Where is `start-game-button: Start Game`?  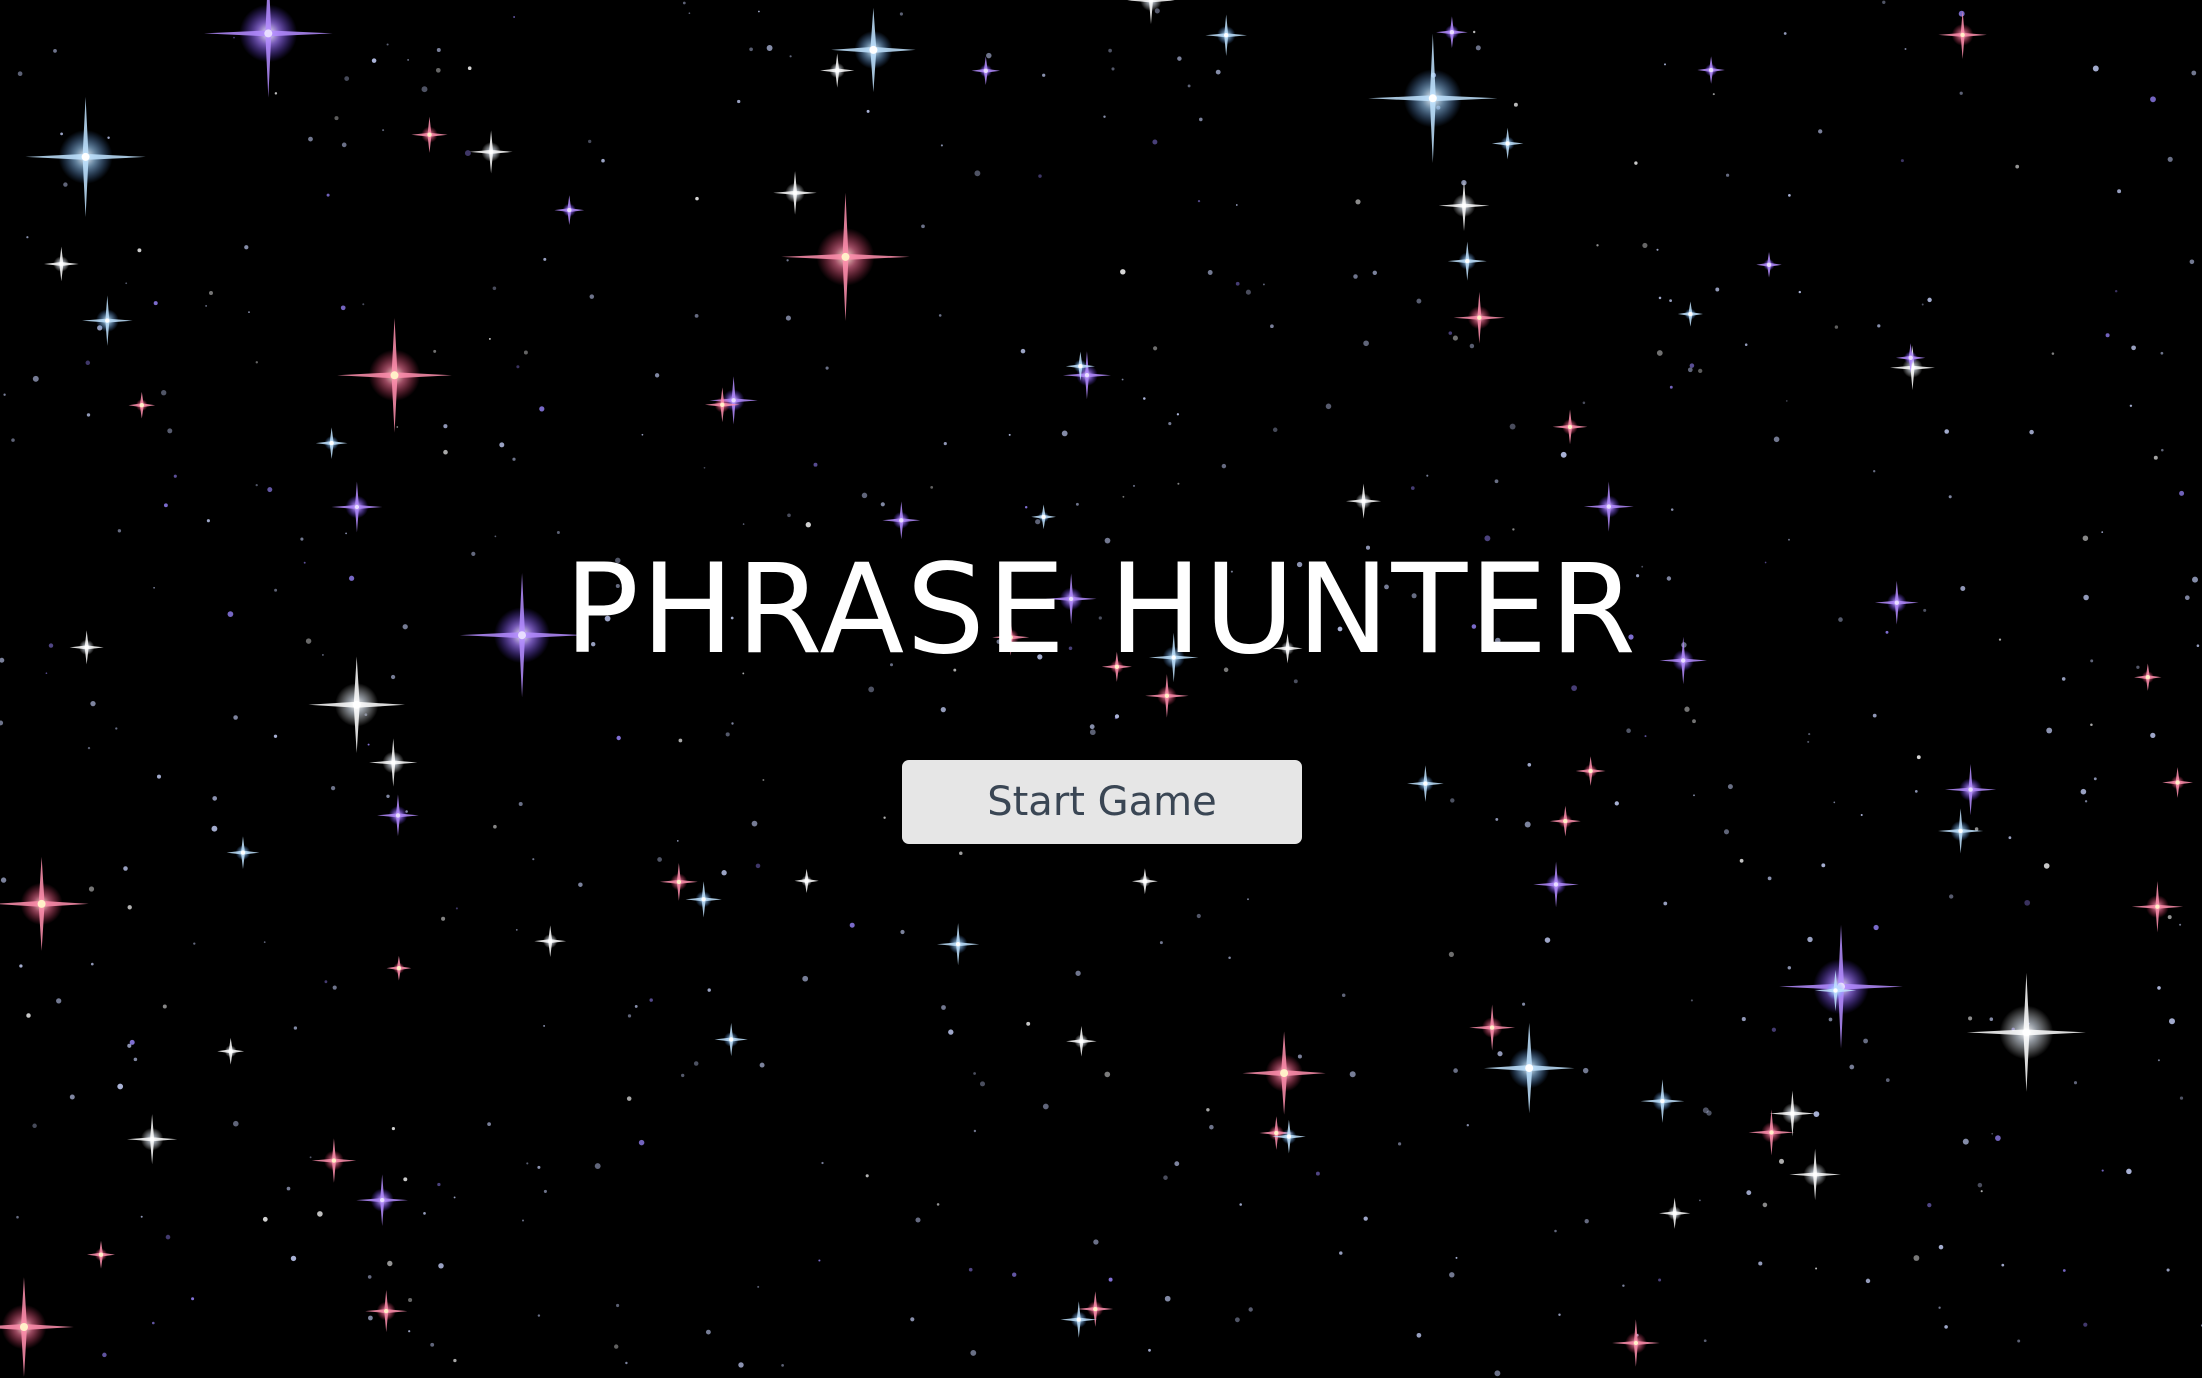 start-game-button: Start Game is located at coordinates (1102, 802).